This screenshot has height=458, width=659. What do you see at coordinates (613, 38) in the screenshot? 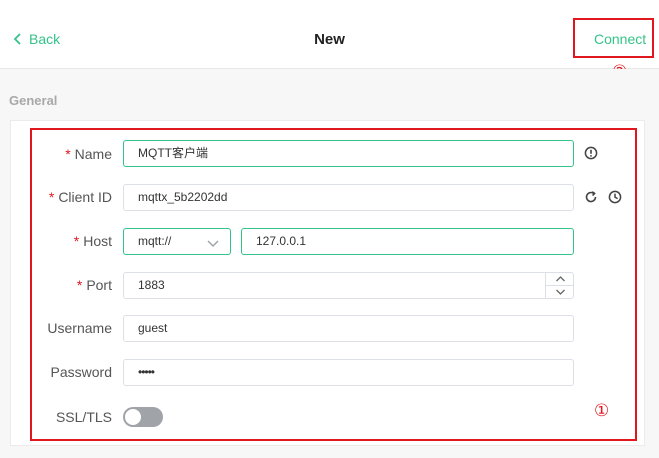
I see `annotation-box-connect` at bounding box center [613, 38].